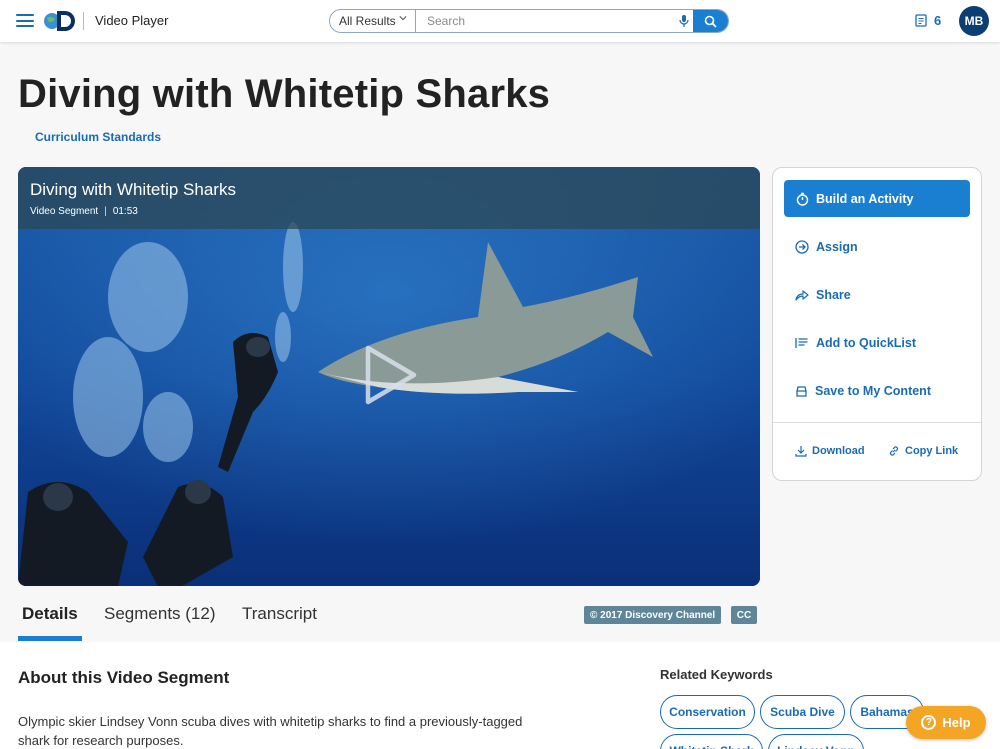  What do you see at coordinates (932, 451) in the screenshot?
I see `copy-link-label: Copy Link` at bounding box center [932, 451].